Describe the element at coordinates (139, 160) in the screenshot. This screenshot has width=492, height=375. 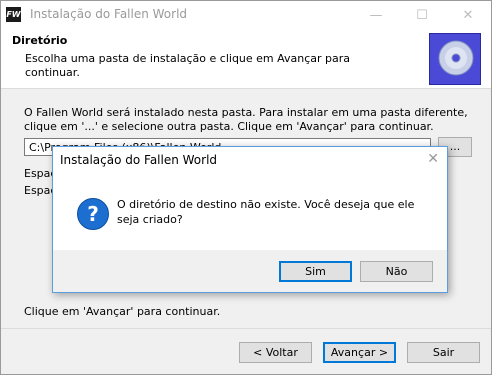
I see `dialog-title: Instalação do Fallen World` at that location.